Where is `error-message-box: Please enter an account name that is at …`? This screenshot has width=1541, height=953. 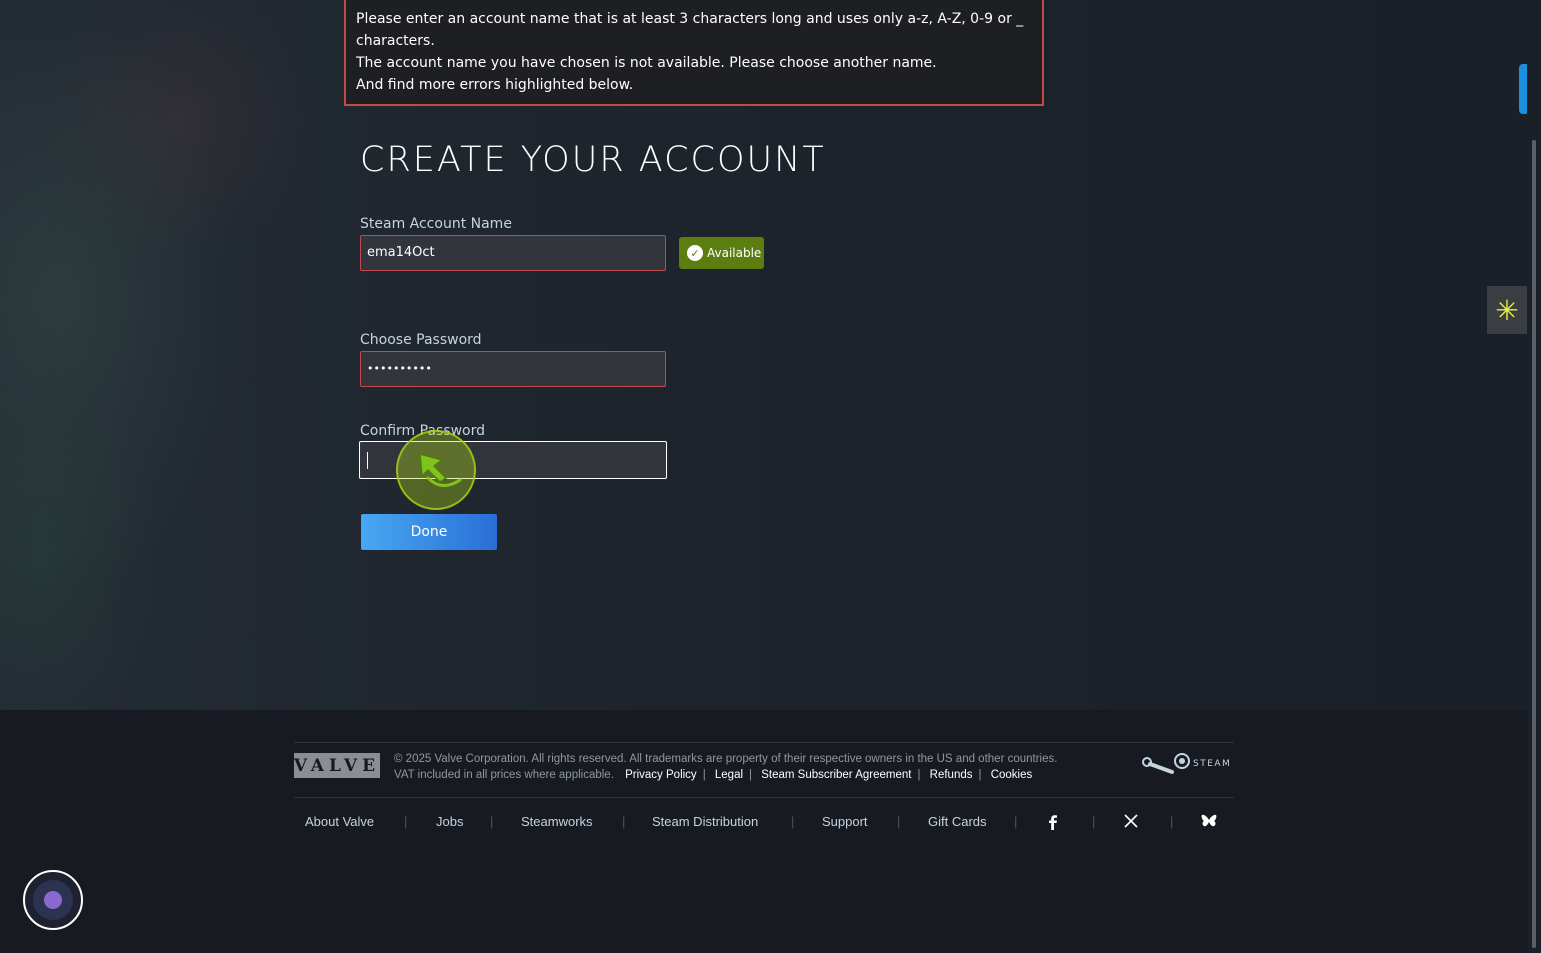
error-message-box: Please enter an account name that is at … is located at coordinates (694, 53).